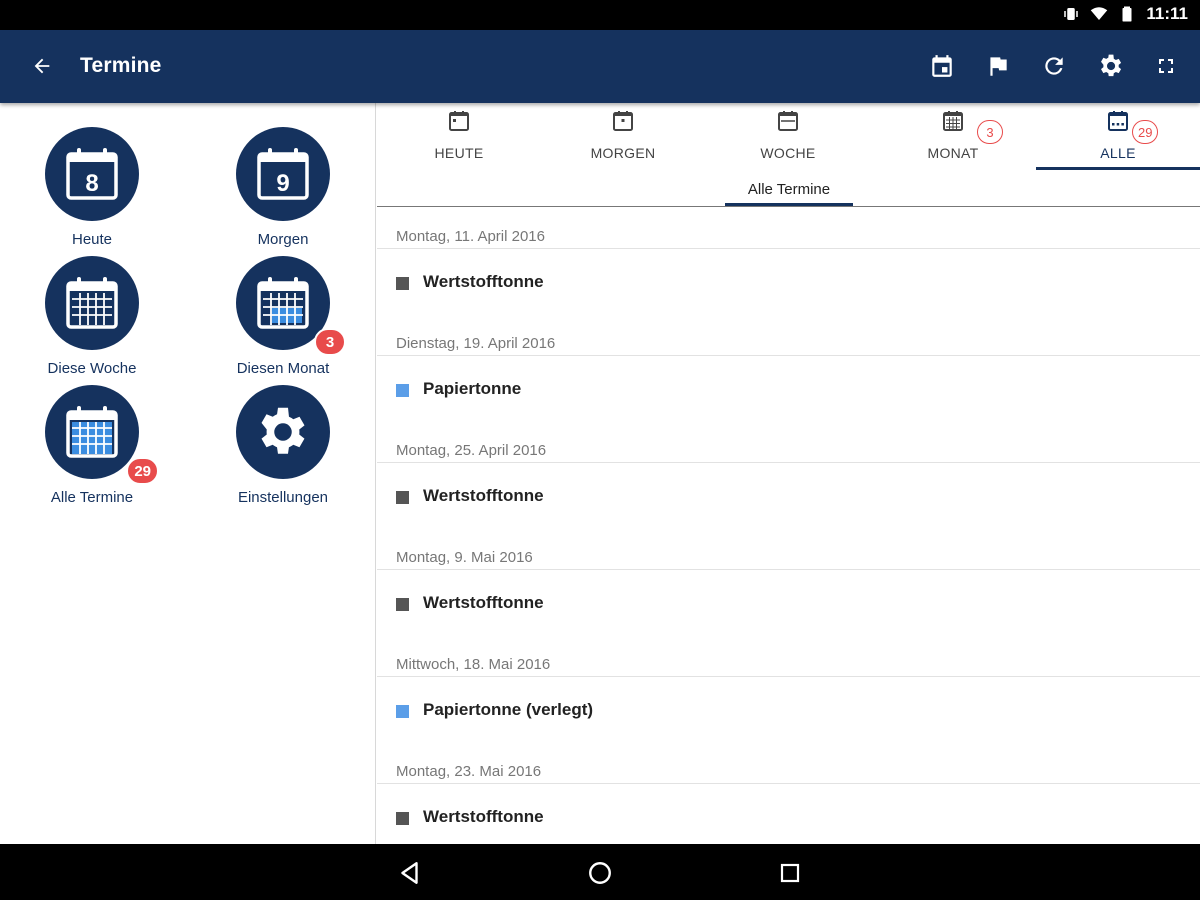 This screenshot has height=900, width=1200. I want to click on subtab-alle-termine: Alle Termine, so click(789, 189).